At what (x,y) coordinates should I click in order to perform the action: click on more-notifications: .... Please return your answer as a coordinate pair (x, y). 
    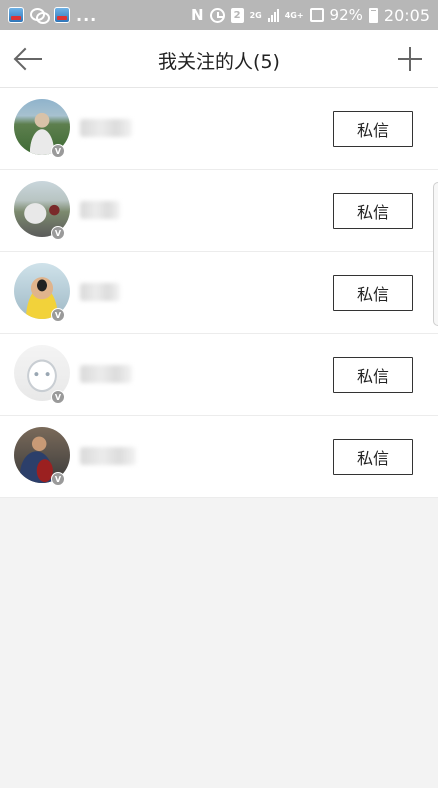
    Looking at the image, I should click on (87, 15).